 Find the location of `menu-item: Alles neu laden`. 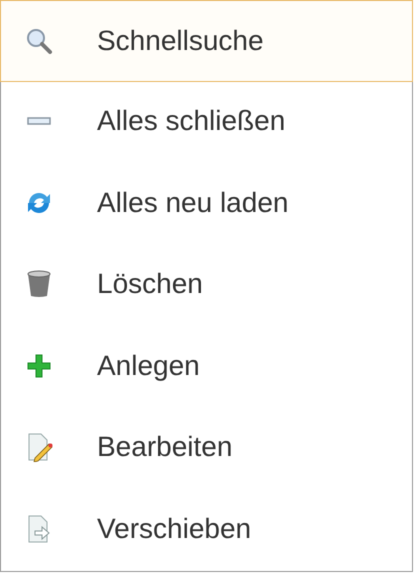

menu-item: Alles neu laden is located at coordinates (206, 203).